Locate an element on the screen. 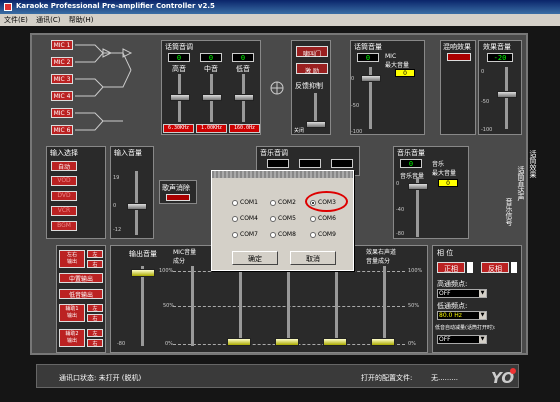 Image resolution: width=560 pixels, height=402 pixels. scale-label: -12 is located at coordinates (117, 230).